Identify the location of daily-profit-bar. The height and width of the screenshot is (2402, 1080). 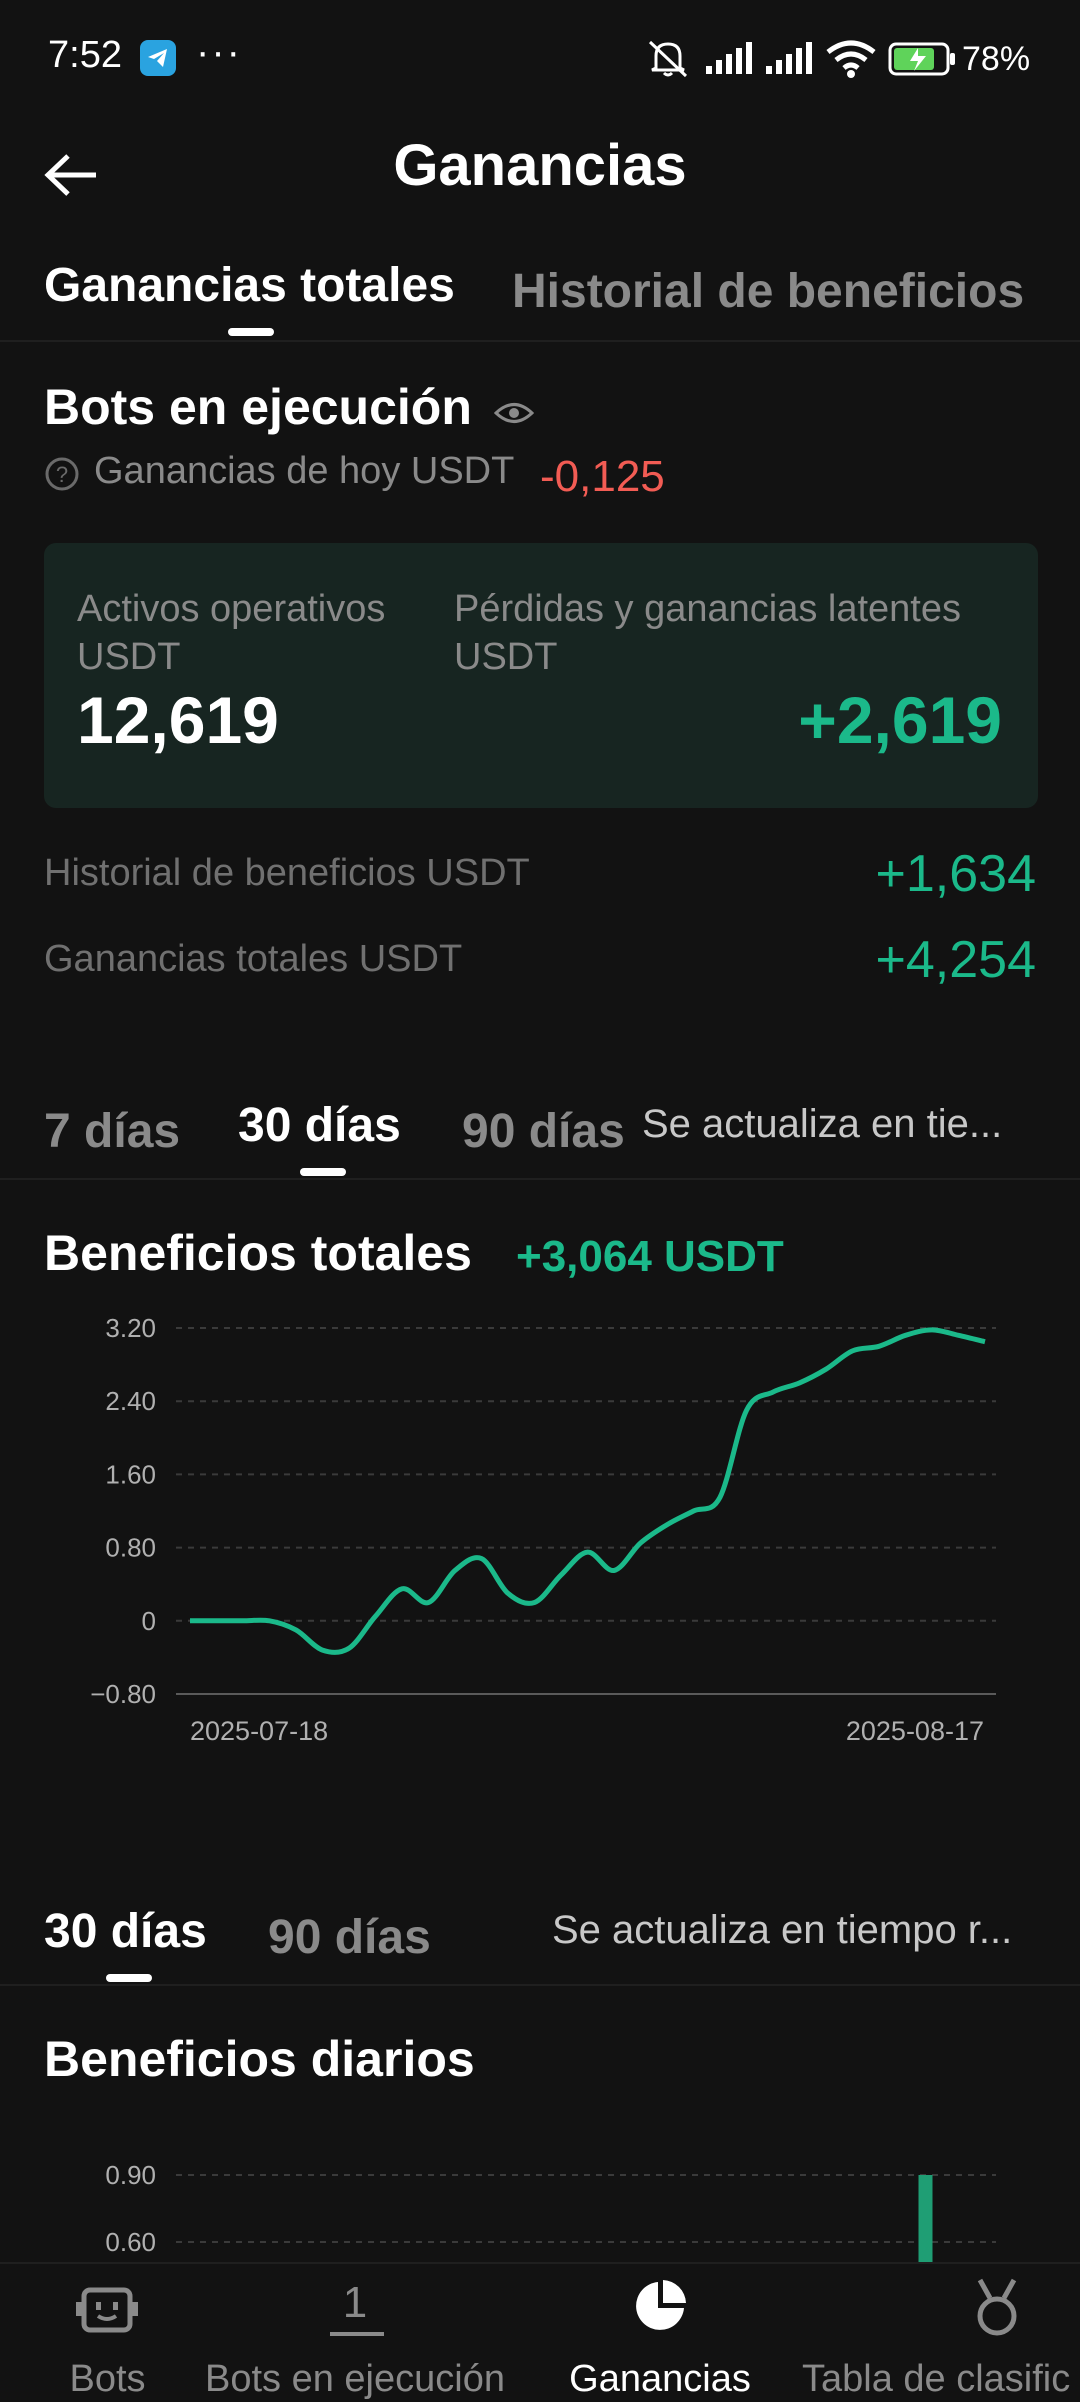
(925, 2218).